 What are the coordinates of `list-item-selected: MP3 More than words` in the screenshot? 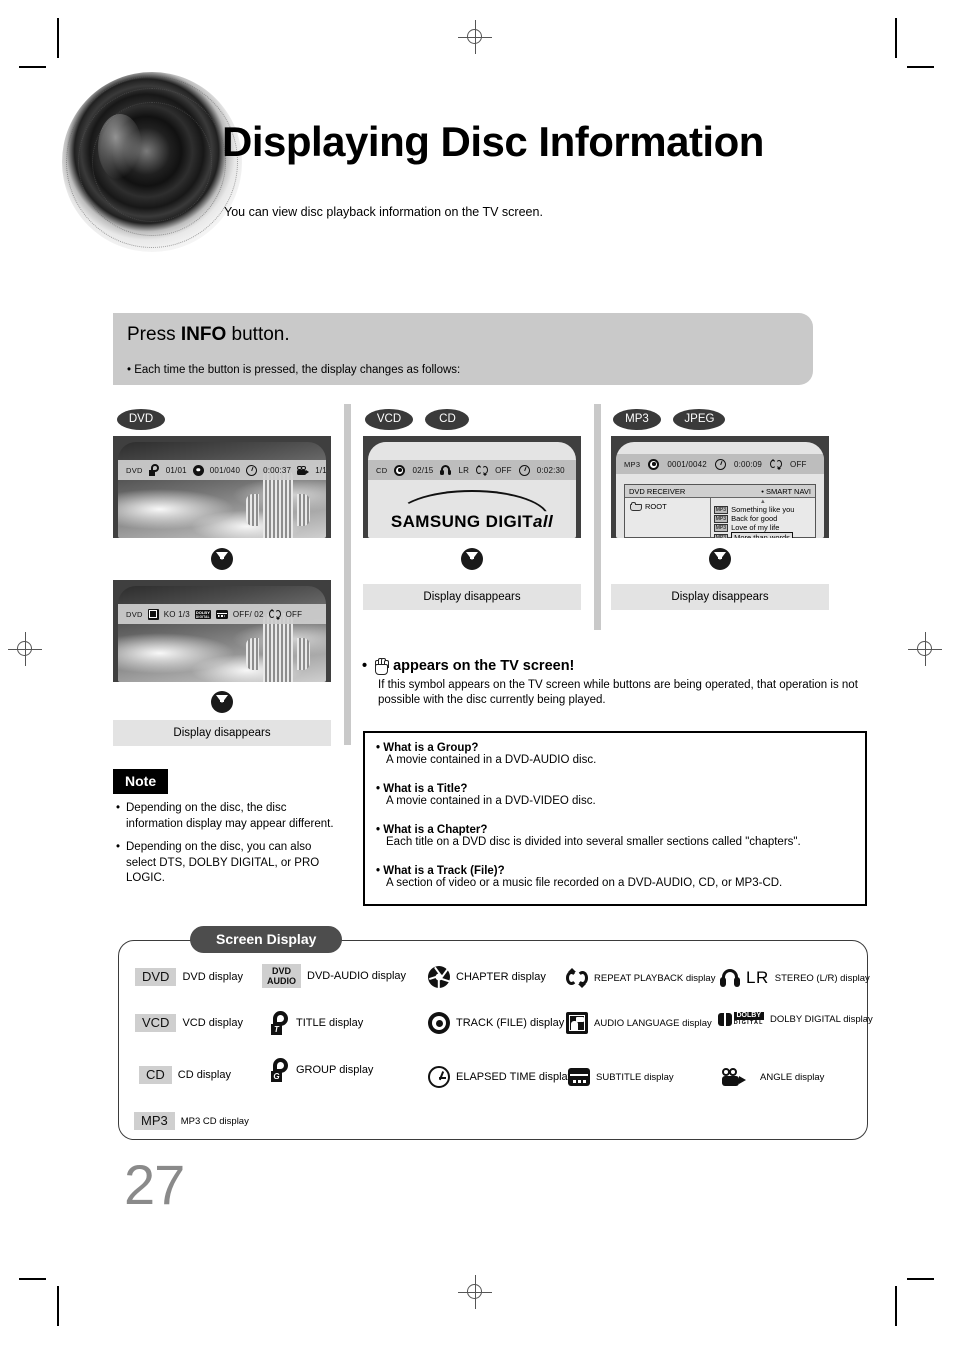 It's located at (762, 535).